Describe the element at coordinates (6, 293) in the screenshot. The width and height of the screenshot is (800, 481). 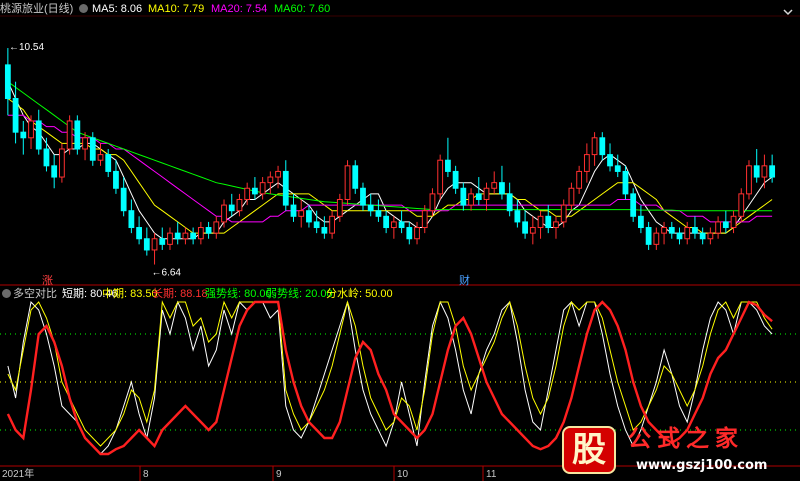
I see `indicator-settings-icon` at that location.